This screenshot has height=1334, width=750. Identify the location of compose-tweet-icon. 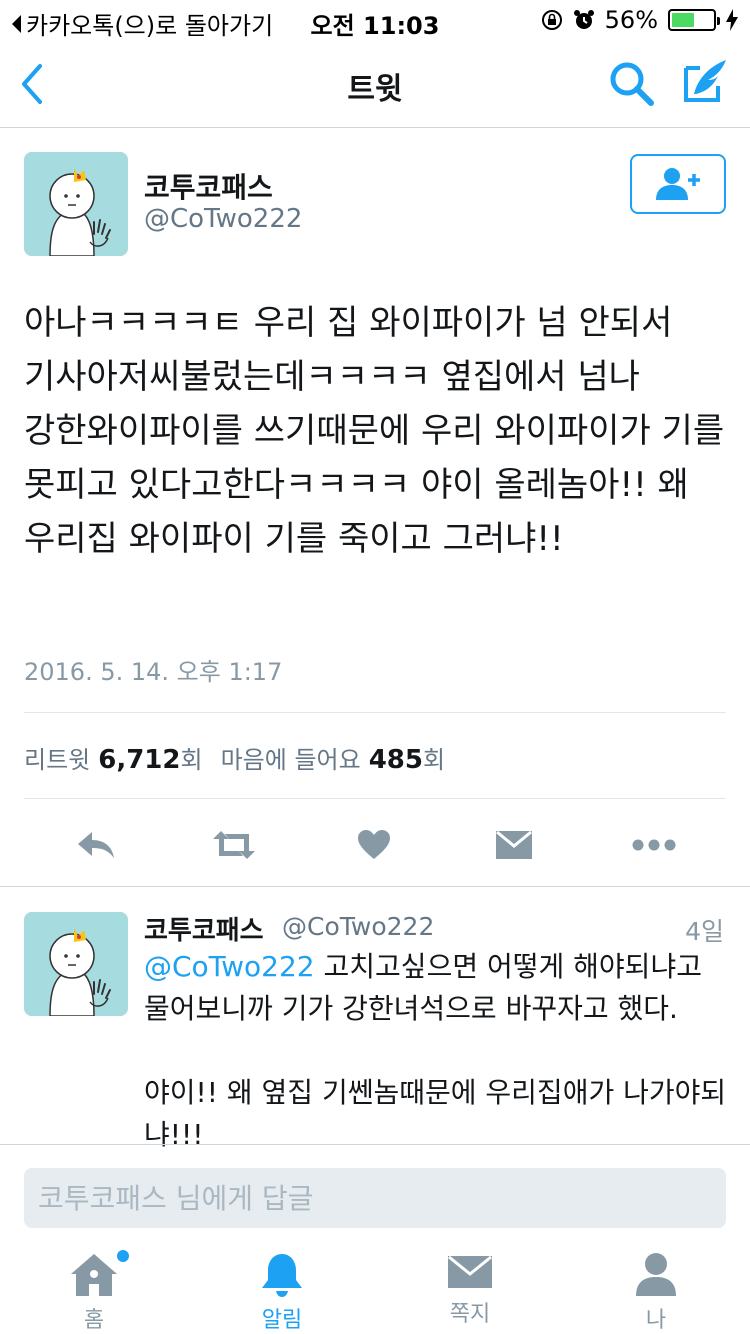
(705, 81).